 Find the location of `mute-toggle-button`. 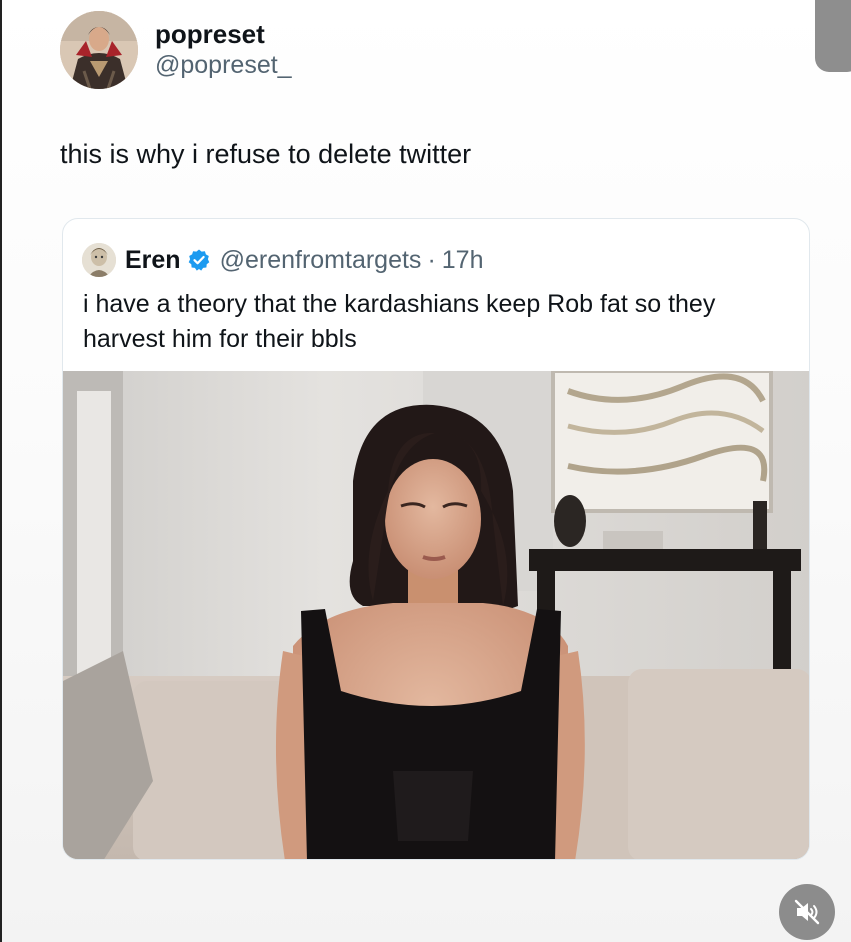

mute-toggle-button is located at coordinates (807, 912).